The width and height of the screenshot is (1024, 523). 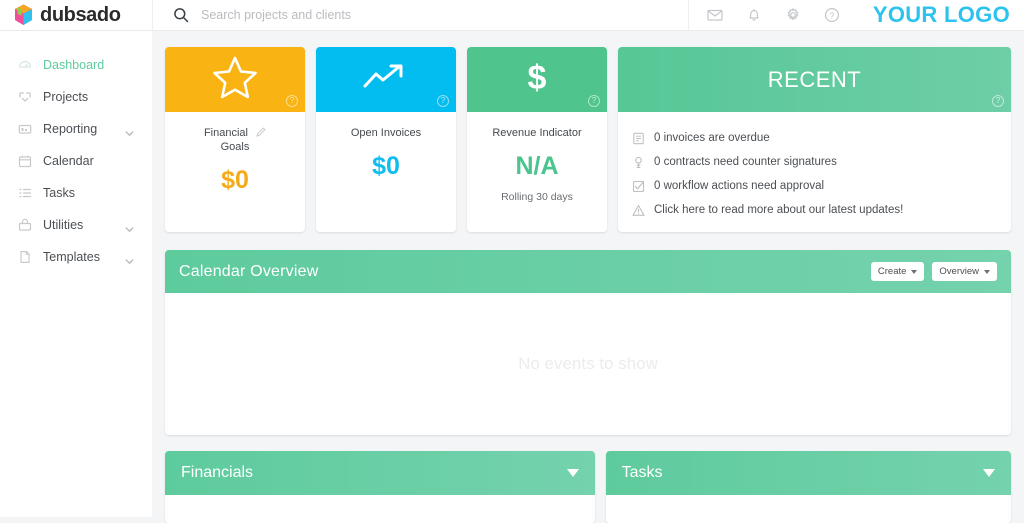 I want to click on bottom-panel-row: Financials Tasks, so click(x=588, y=487).